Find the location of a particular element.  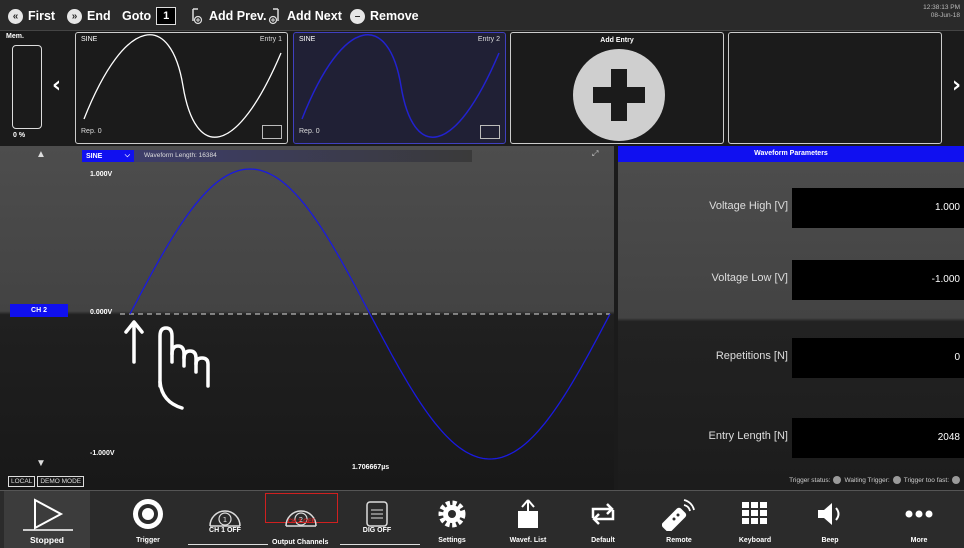

run-stop-label: Stopped is located at coordinates (47, 540).